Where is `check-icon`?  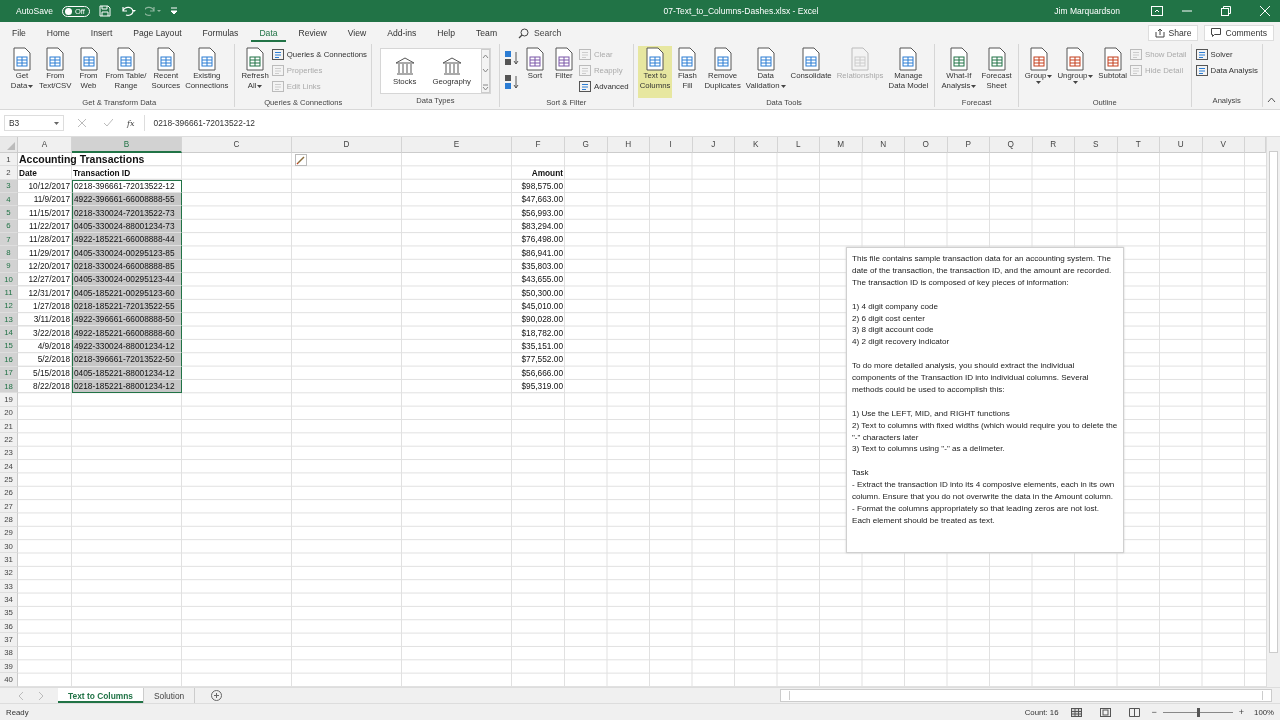
check-icon is located at coordinates (108, 123).